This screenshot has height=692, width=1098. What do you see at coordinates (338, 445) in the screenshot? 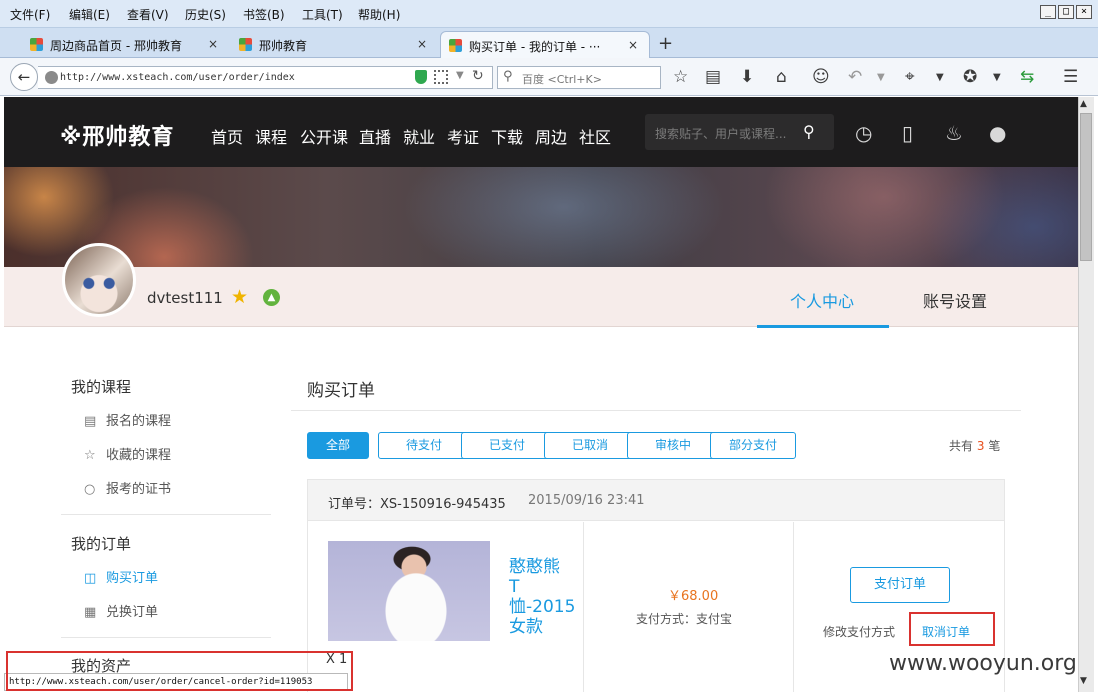
I see `filter-all-button: 全部` at bounding box center [338, 445].